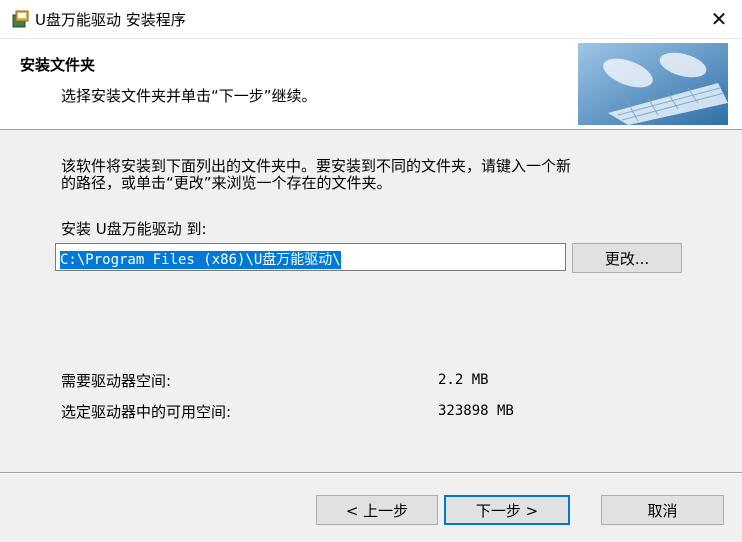 This screenshot has width=742, height=542. What do you see at coordinates (377, 510) in the screenshot?
I see `back-button: < 上一步` at bounding box center [377, 510].